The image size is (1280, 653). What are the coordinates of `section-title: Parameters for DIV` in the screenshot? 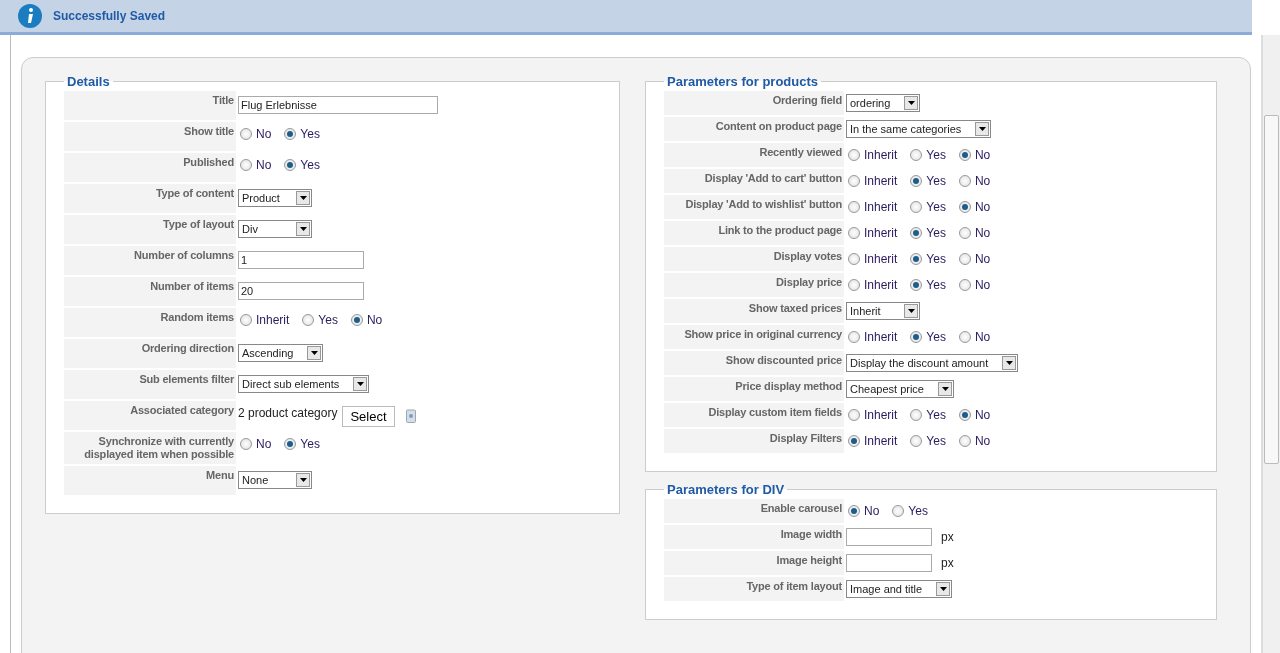 It's located at (726, 489).